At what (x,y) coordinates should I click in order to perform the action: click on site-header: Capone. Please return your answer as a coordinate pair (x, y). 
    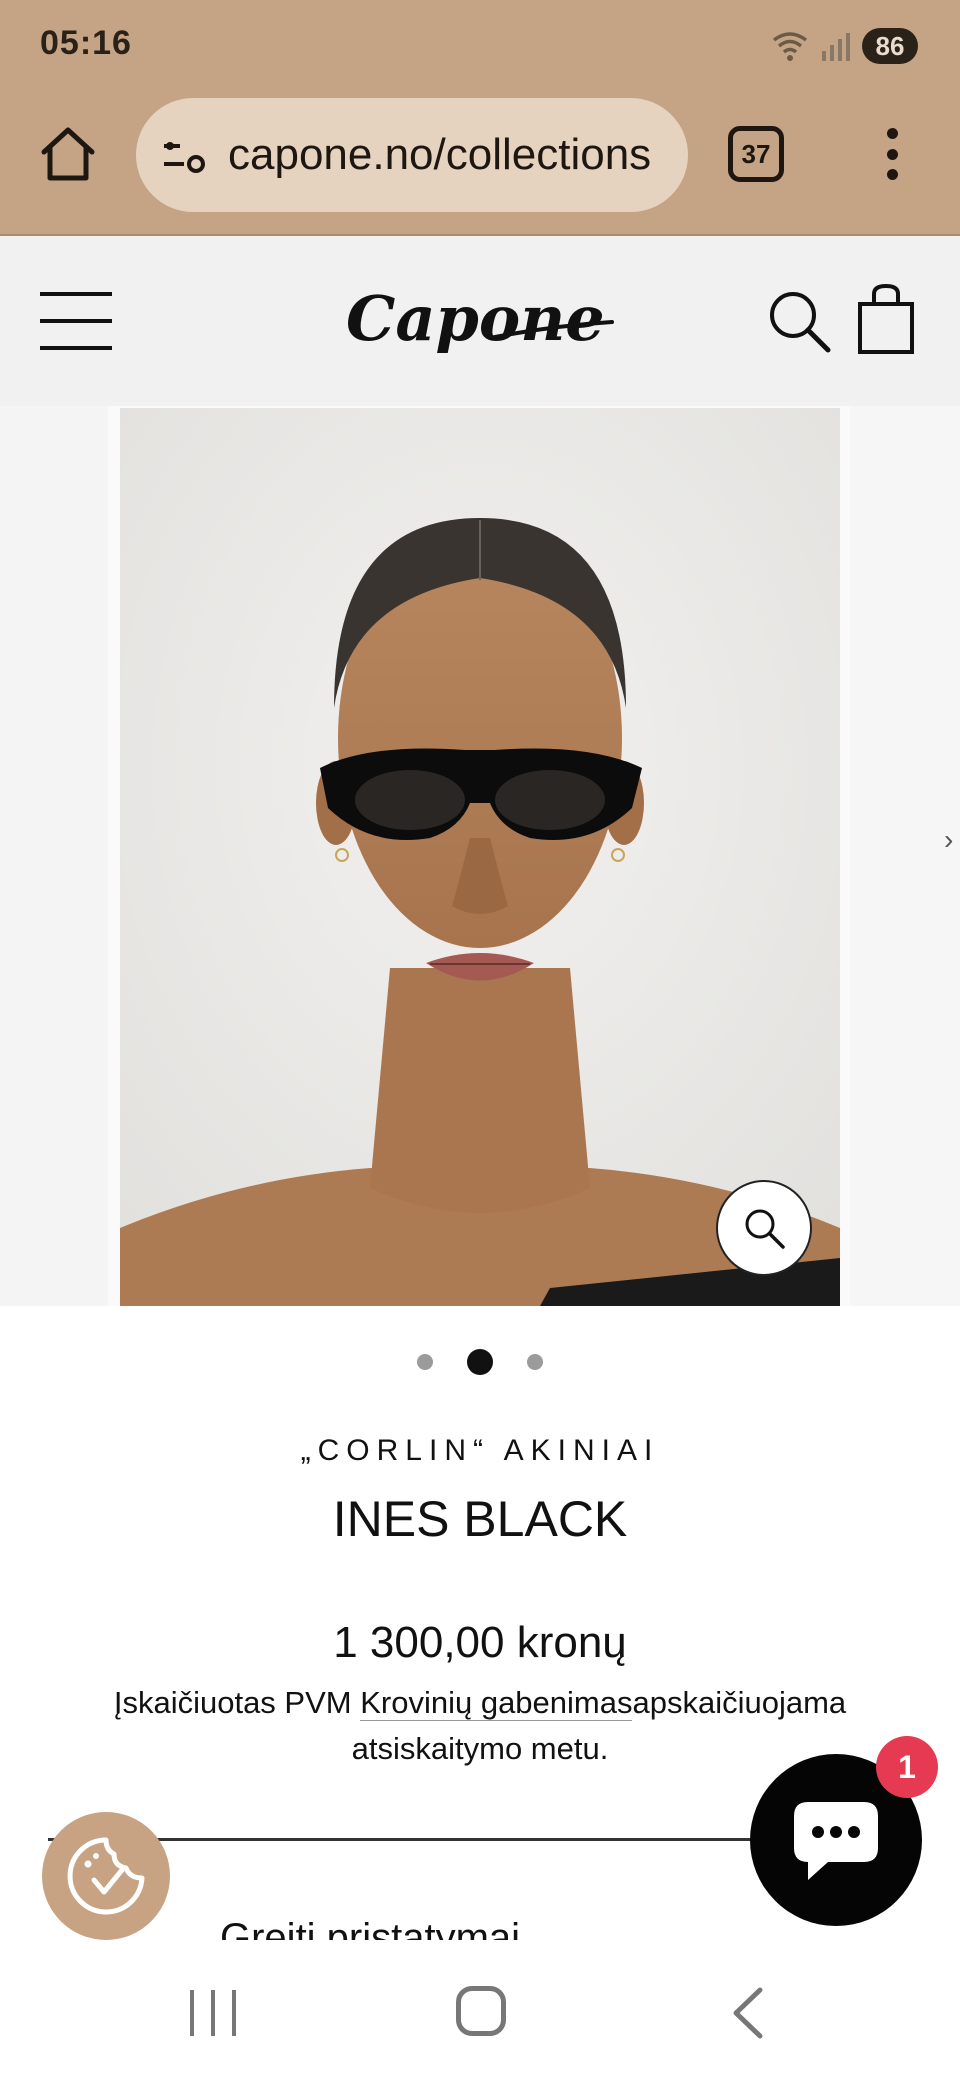
    Looking at the image, I should click on (480, 321).